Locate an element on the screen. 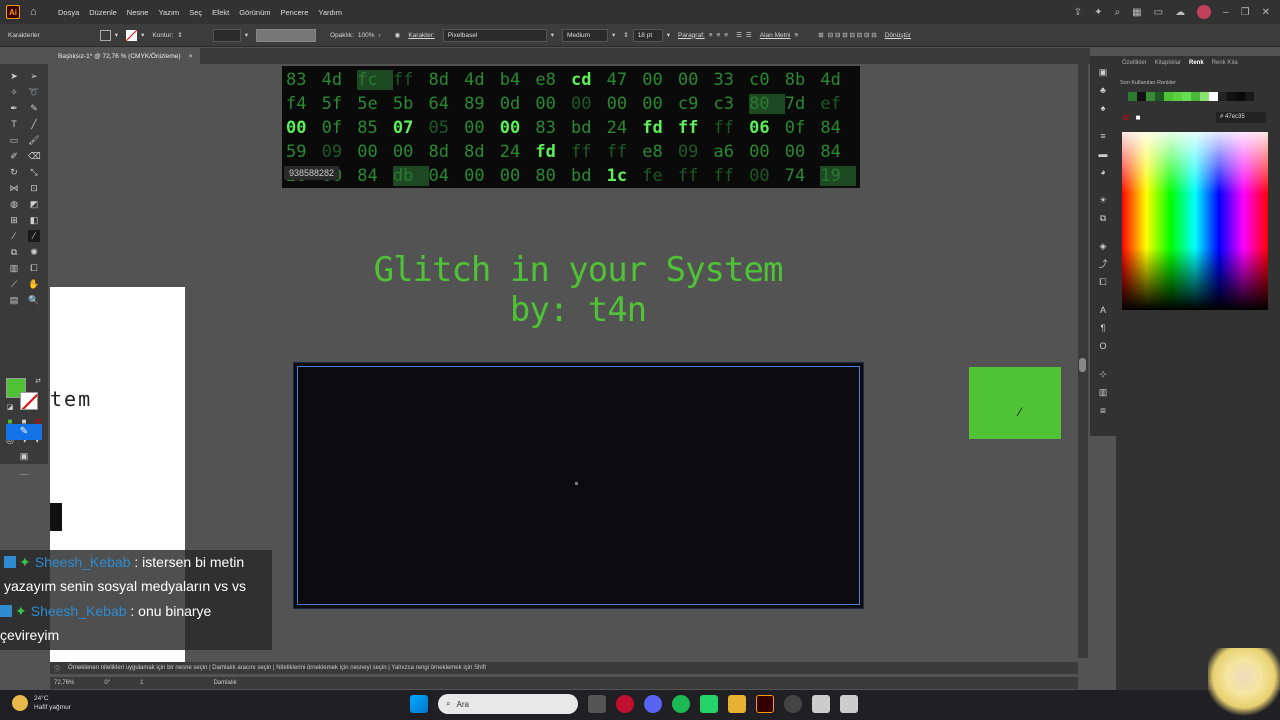 This screenshot has width=1280, height=720. font-family-field: Pixelbasel is located at coordinates (494, 35).